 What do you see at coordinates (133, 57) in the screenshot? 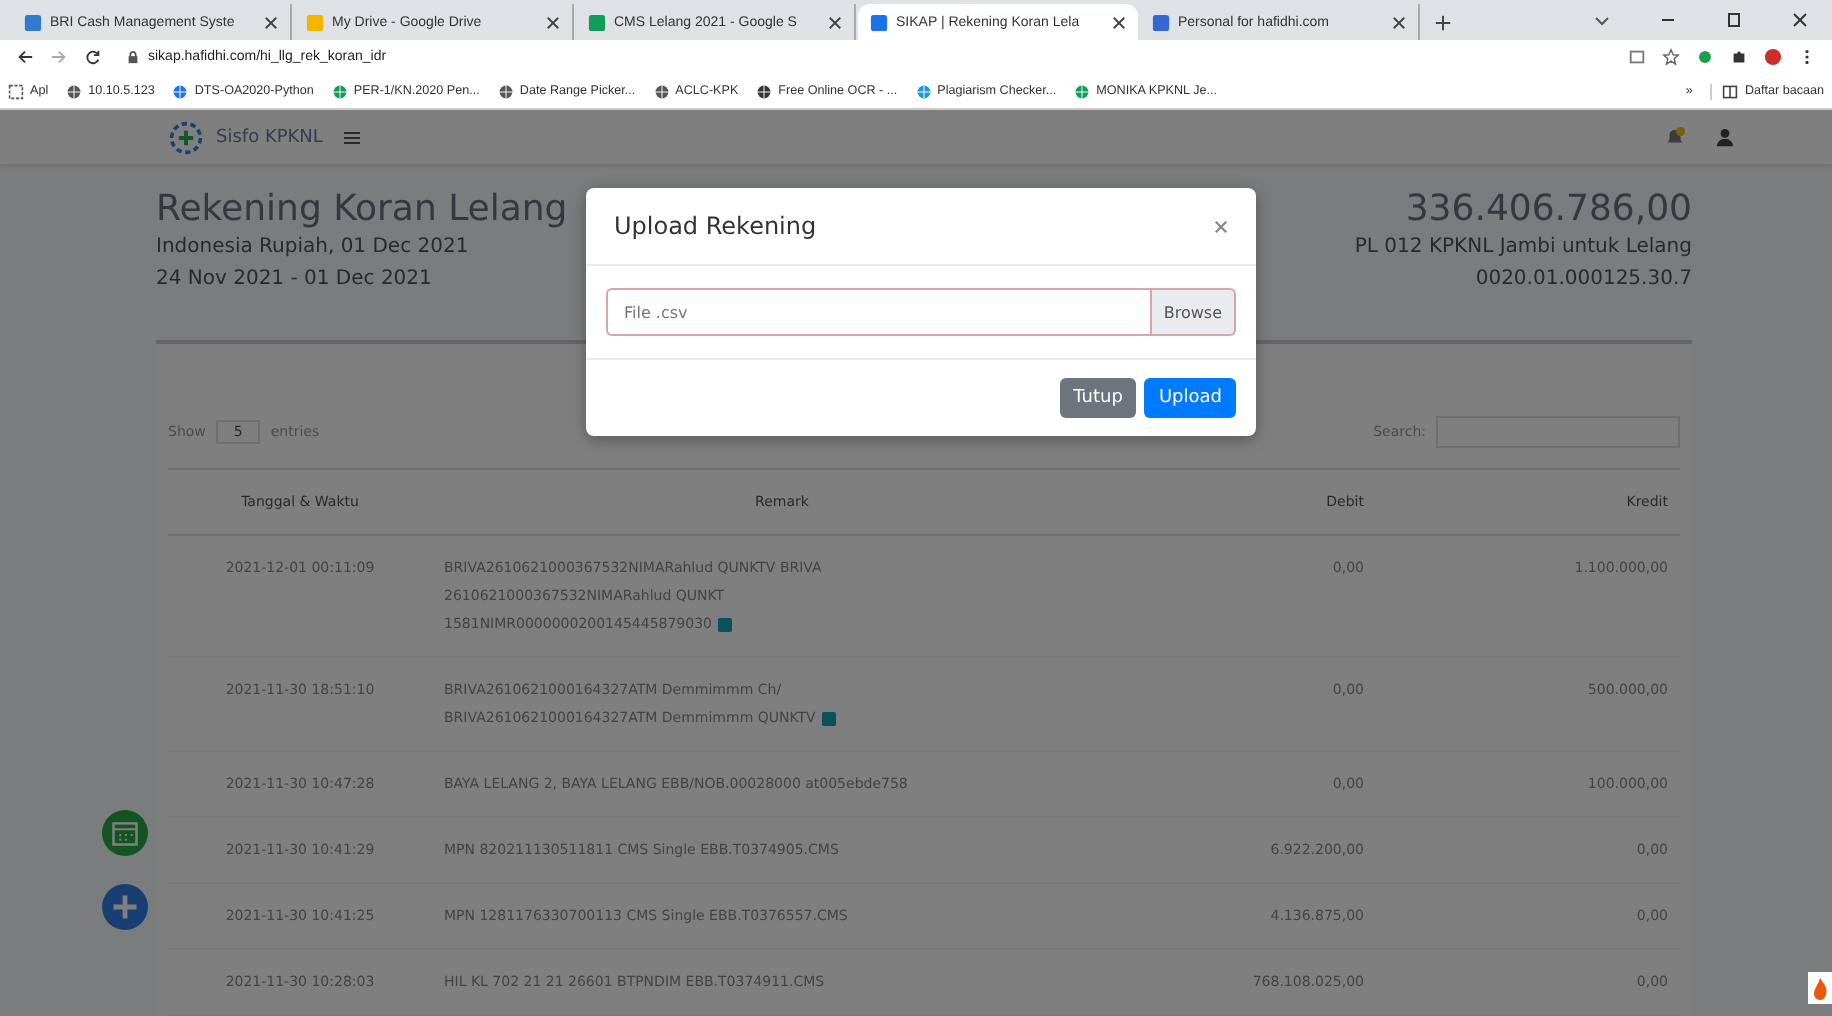
I see `lock-icon` at bounding box center [133, 57].